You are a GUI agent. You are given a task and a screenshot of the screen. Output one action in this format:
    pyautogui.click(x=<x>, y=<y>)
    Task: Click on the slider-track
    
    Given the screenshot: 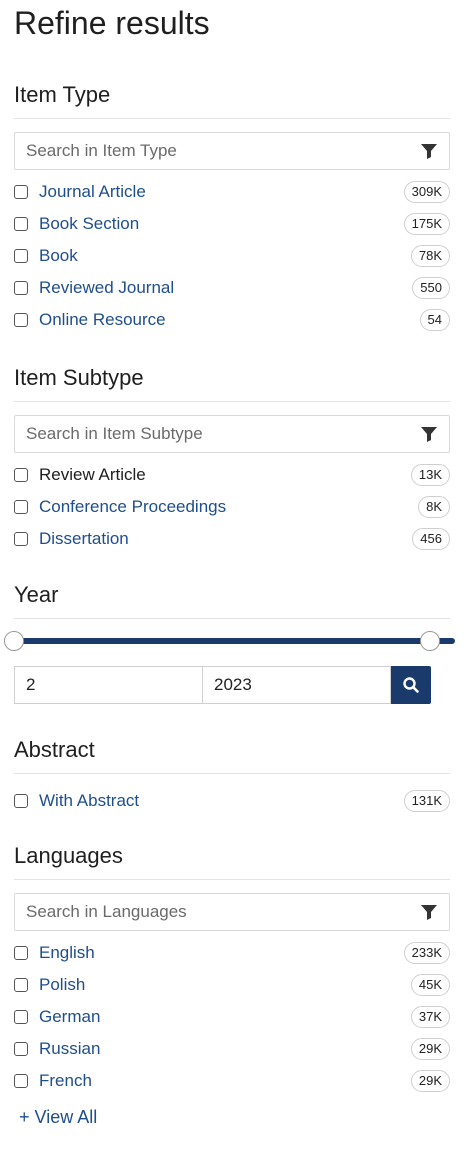 What is the action you would take?
    pyautogui.click(x=234, y=641)
    